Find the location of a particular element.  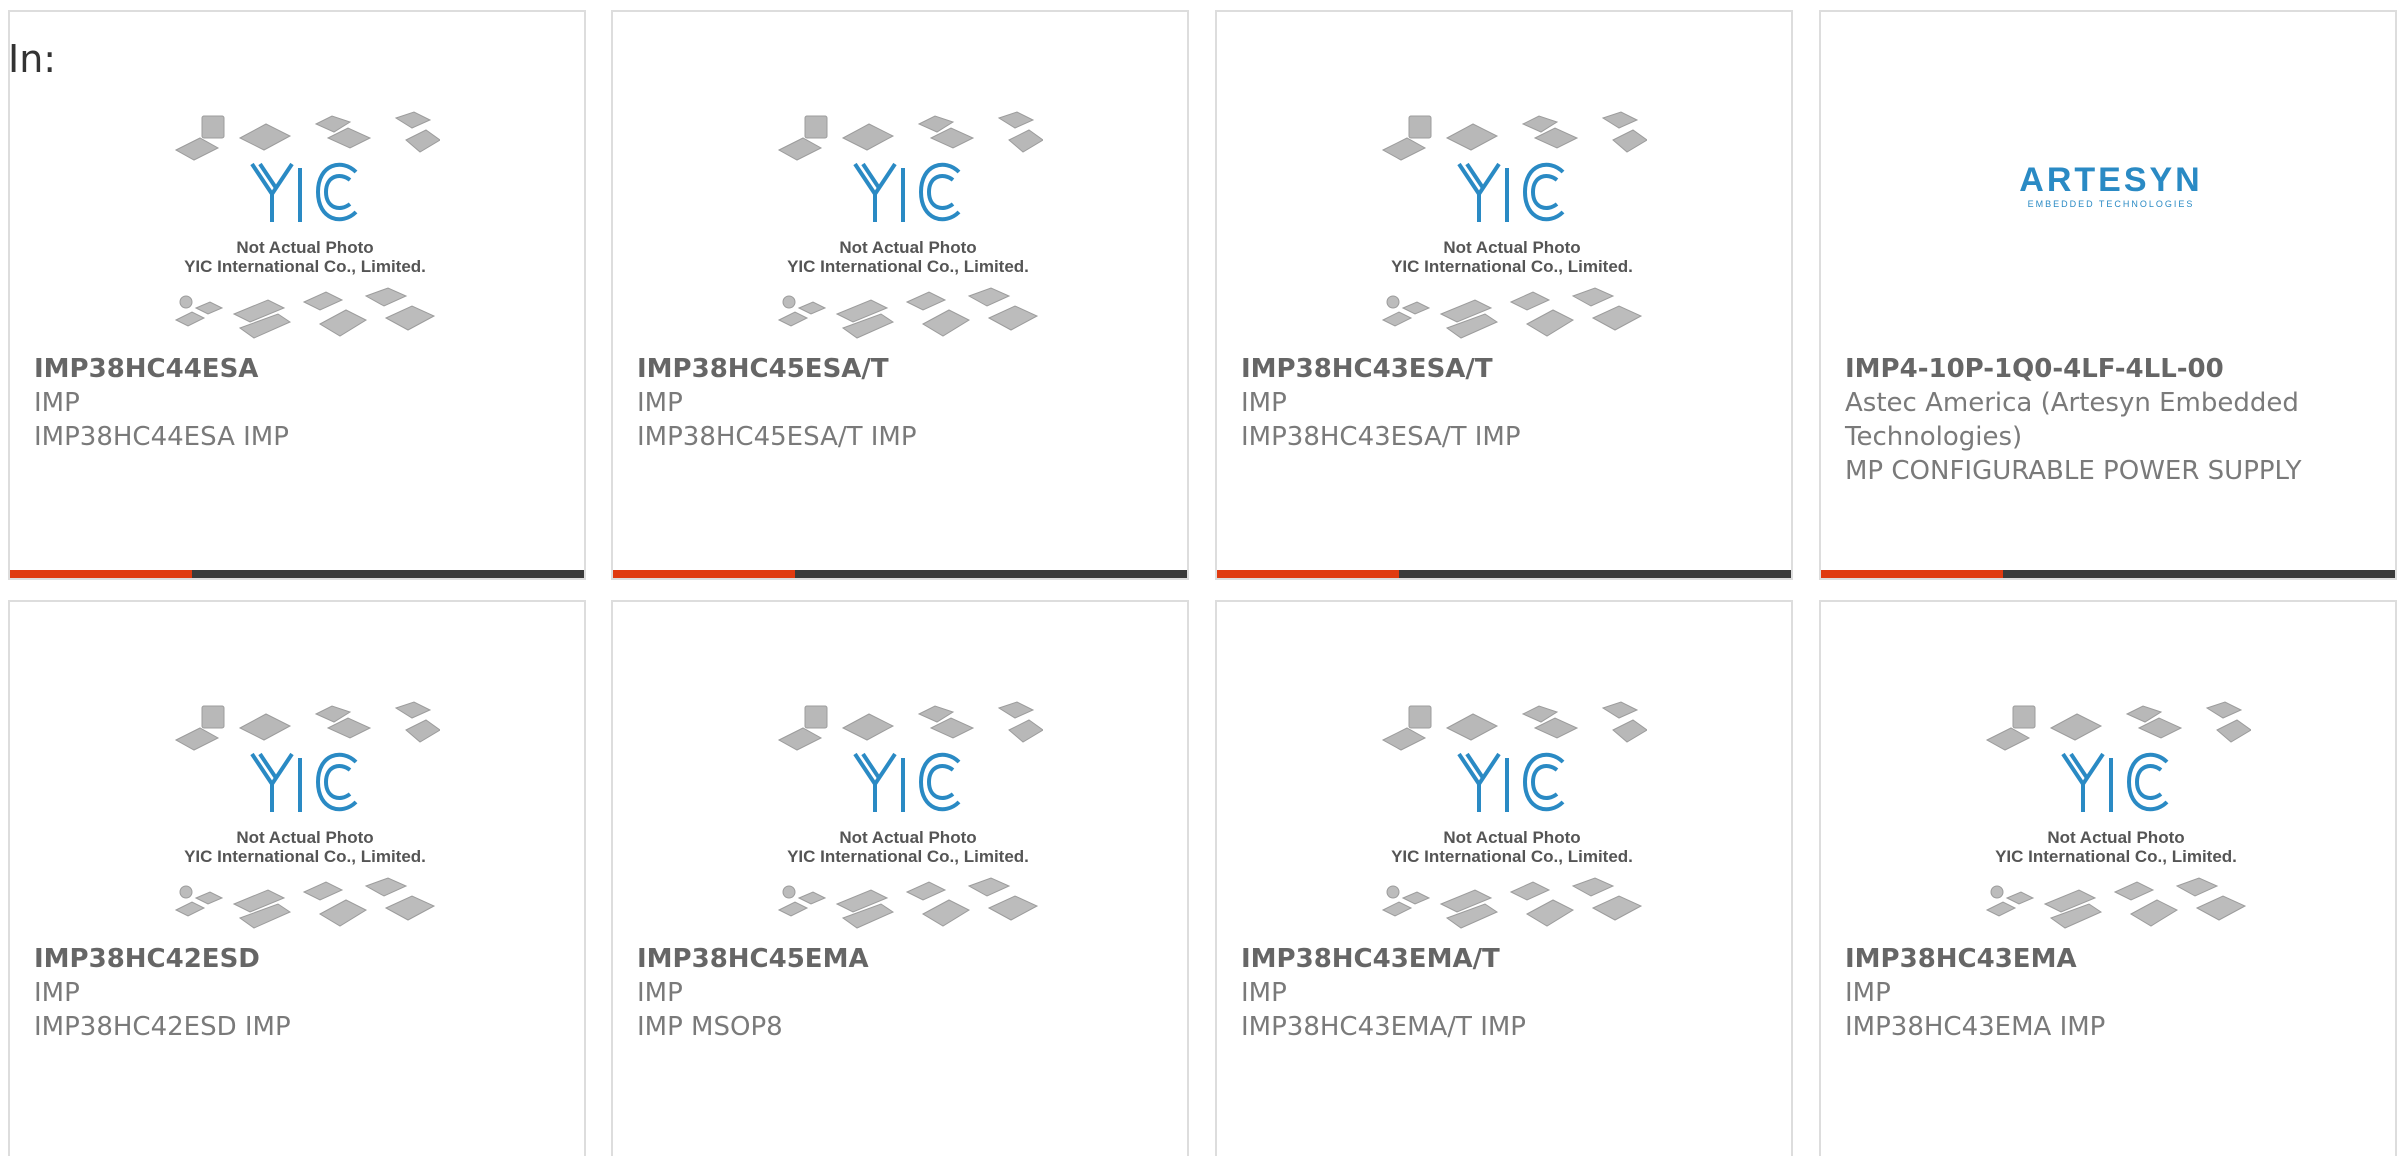

product-description: IMP38HC45ESA/T IMP is located at coordinates (777, 437).